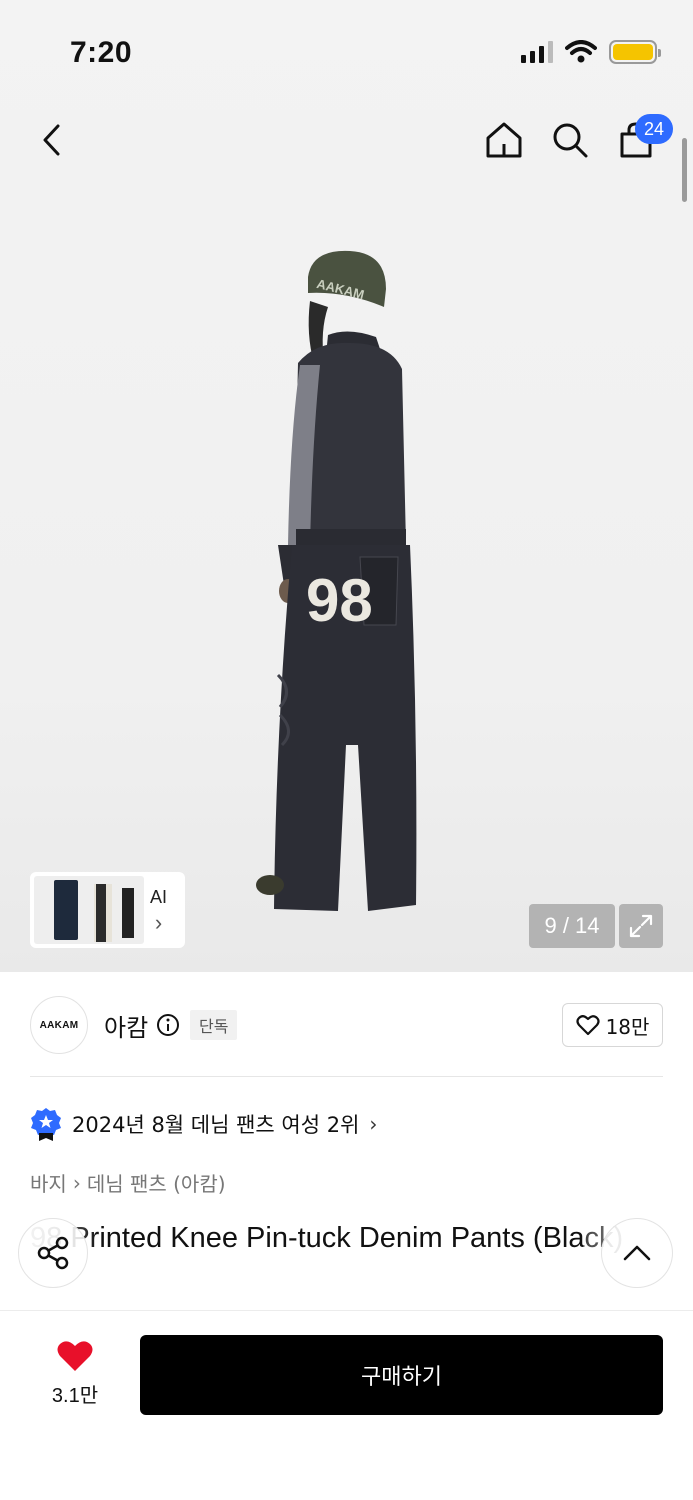  I want to click on bottom-action-bar: 3.1만 구매하기, so click(346, 1405).